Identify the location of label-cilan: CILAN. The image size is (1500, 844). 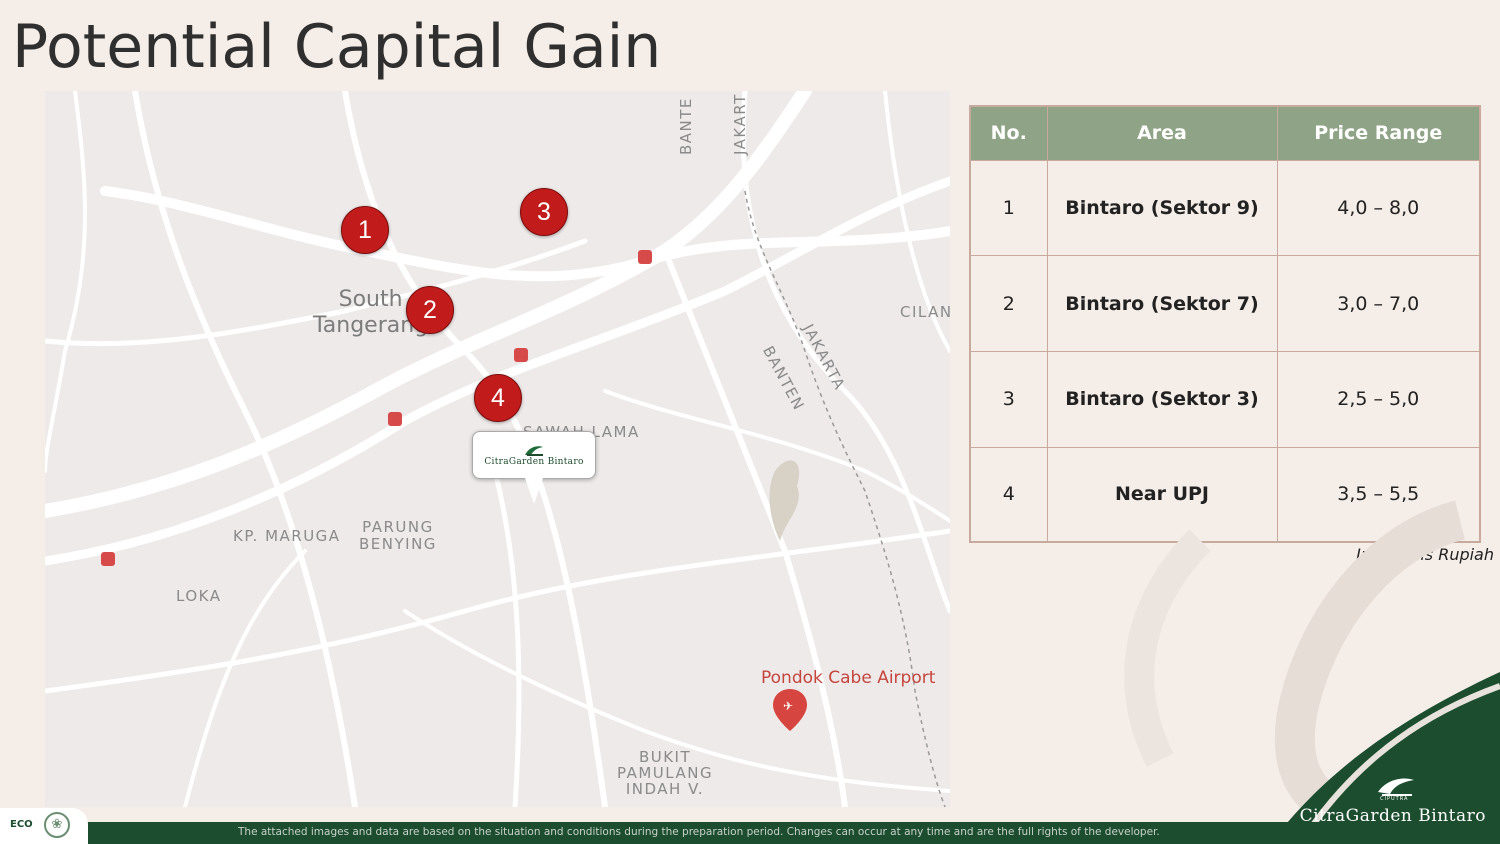
(925, 312).